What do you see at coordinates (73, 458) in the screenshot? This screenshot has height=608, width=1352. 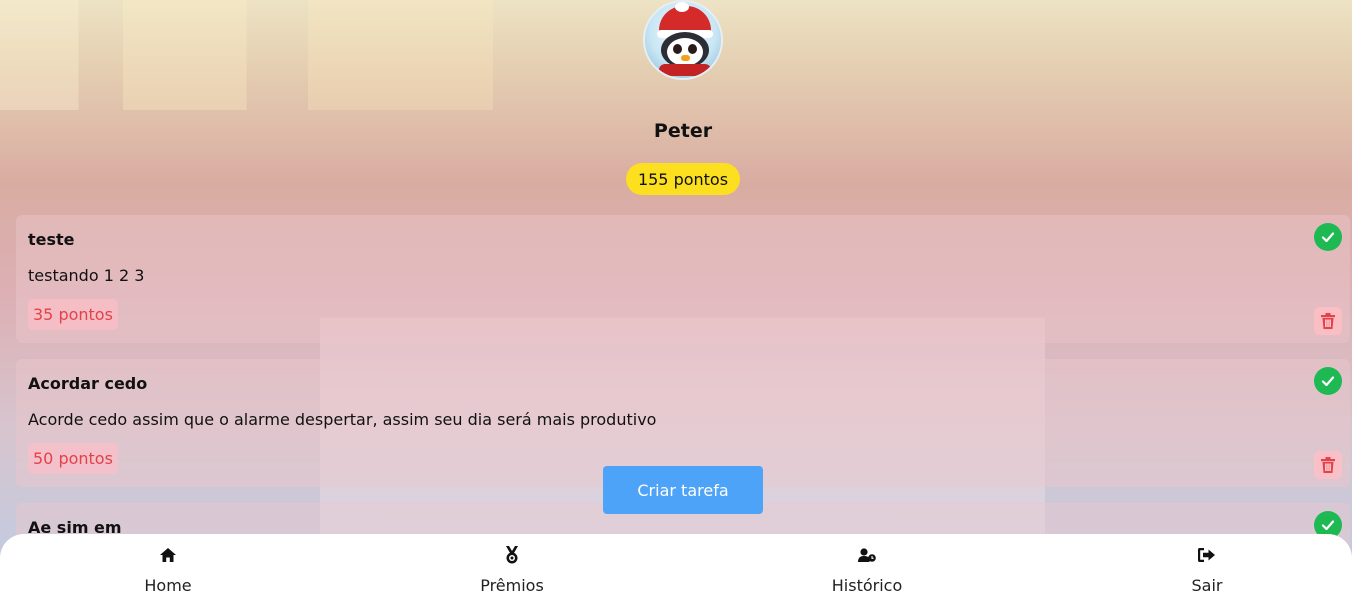 I see `task-points-badge: 50 pontos` at bounding box center [73, 458].